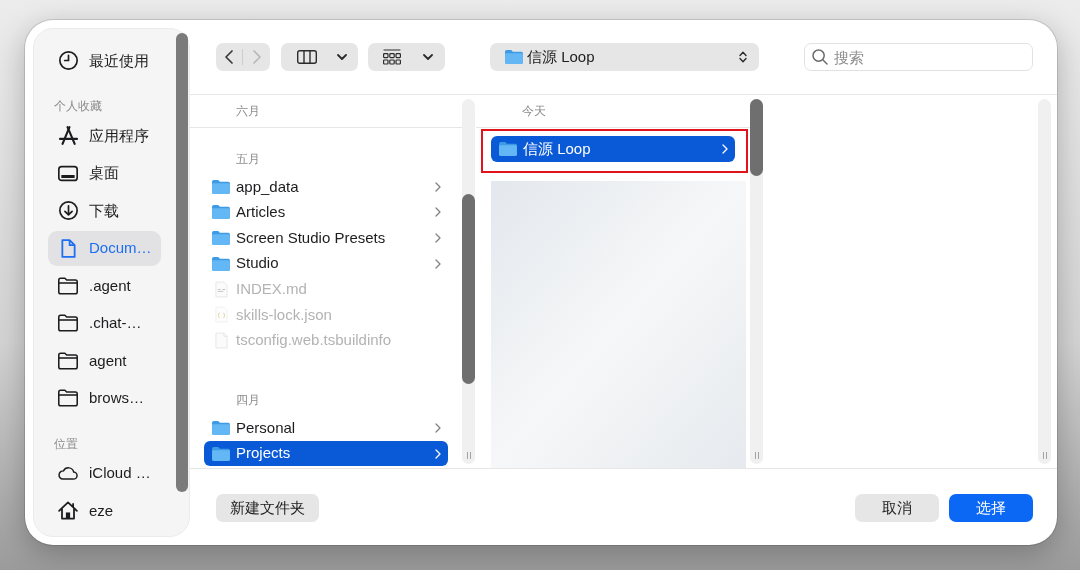 This screenshot has height=570, width=1080. Describe the element at coordinates (229, 57) in the screenshot. I see `chevron-left-icon` at that location.